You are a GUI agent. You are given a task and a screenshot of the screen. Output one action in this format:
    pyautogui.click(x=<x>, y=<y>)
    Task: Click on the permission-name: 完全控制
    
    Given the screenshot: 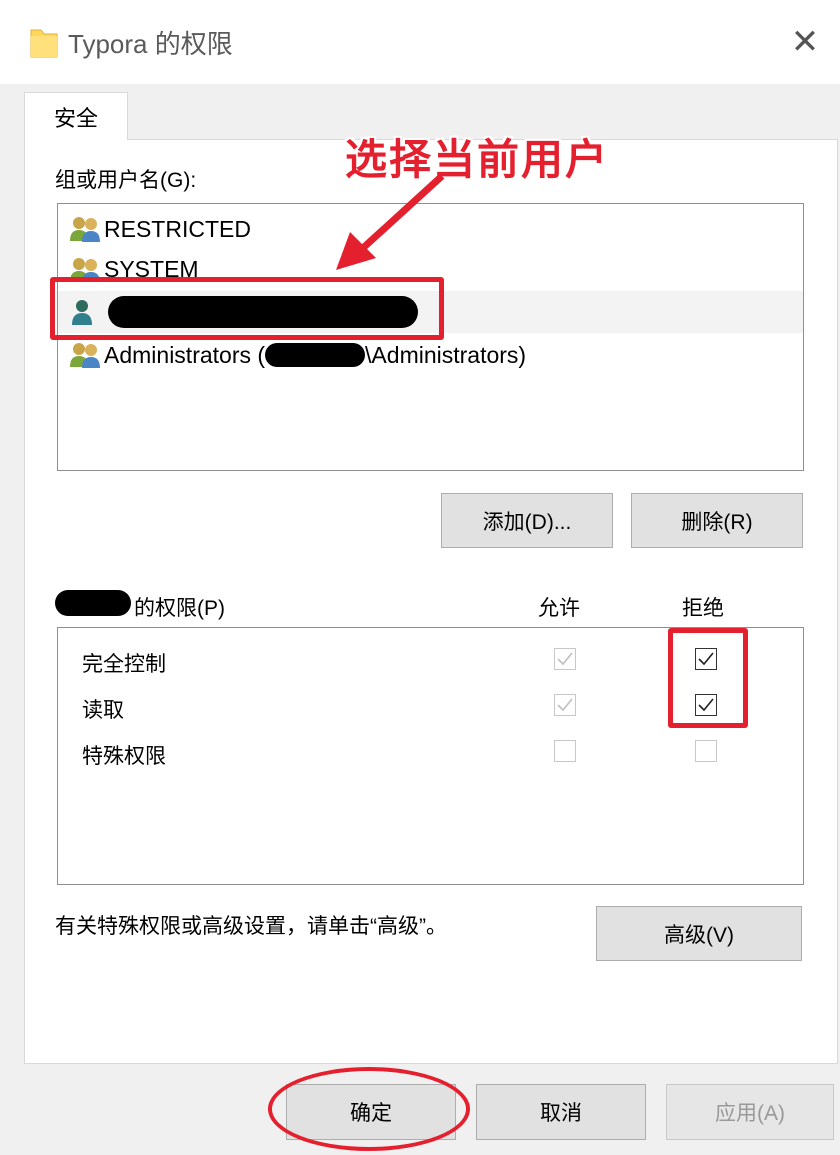 What is the action you would take?
    pyautogui.click(x=124, y=664)
    